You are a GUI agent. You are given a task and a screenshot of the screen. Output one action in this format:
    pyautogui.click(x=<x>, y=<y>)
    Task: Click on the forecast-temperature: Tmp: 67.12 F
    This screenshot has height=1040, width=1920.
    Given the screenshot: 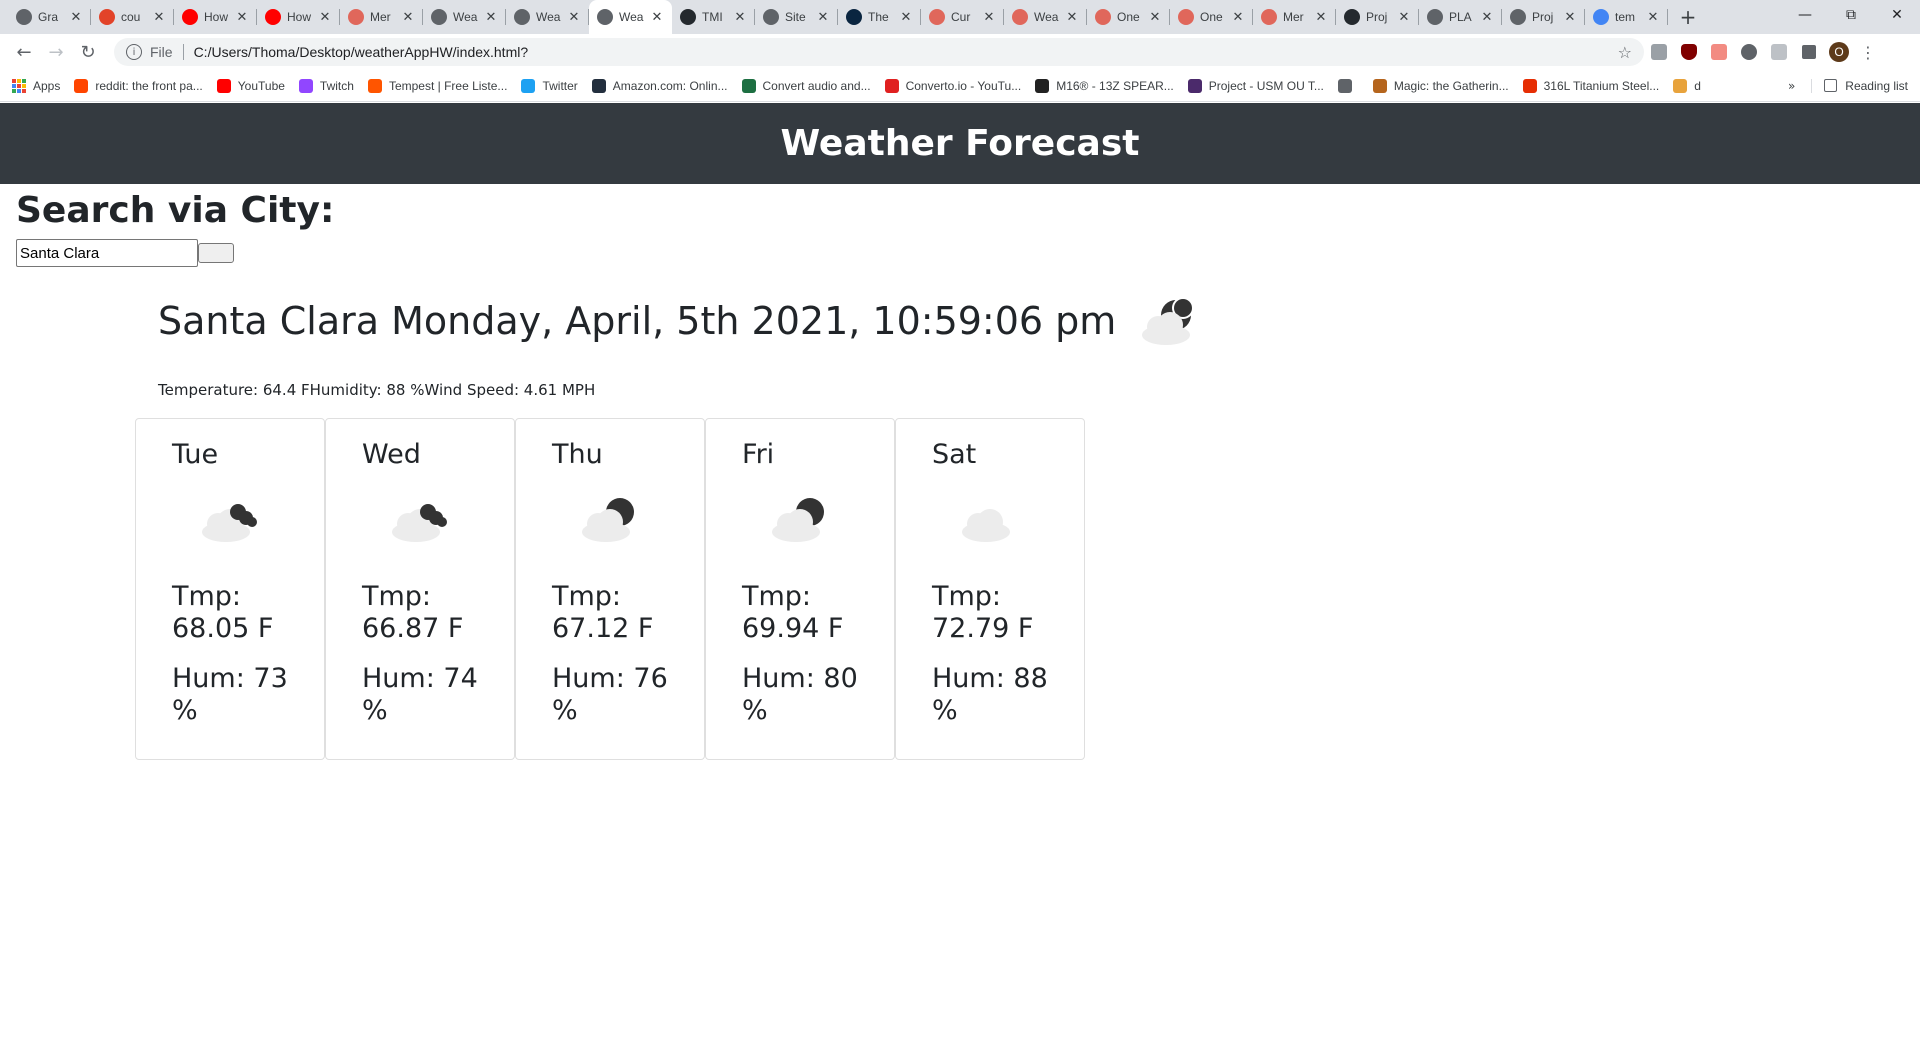 What is the action you would take?
    pyautogui.click(x=603, y=612)
    